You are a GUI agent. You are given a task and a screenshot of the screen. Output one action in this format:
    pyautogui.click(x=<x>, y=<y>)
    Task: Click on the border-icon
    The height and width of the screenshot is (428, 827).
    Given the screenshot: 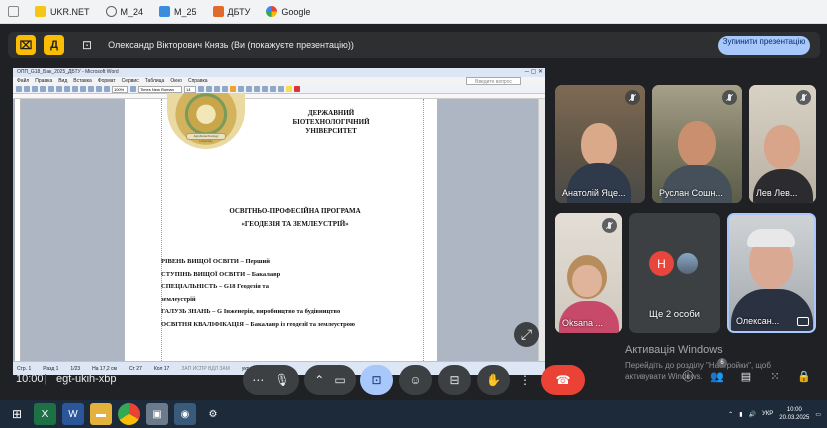 What is the action you would take?
    pyautogui.click(x=281, y=89)
    